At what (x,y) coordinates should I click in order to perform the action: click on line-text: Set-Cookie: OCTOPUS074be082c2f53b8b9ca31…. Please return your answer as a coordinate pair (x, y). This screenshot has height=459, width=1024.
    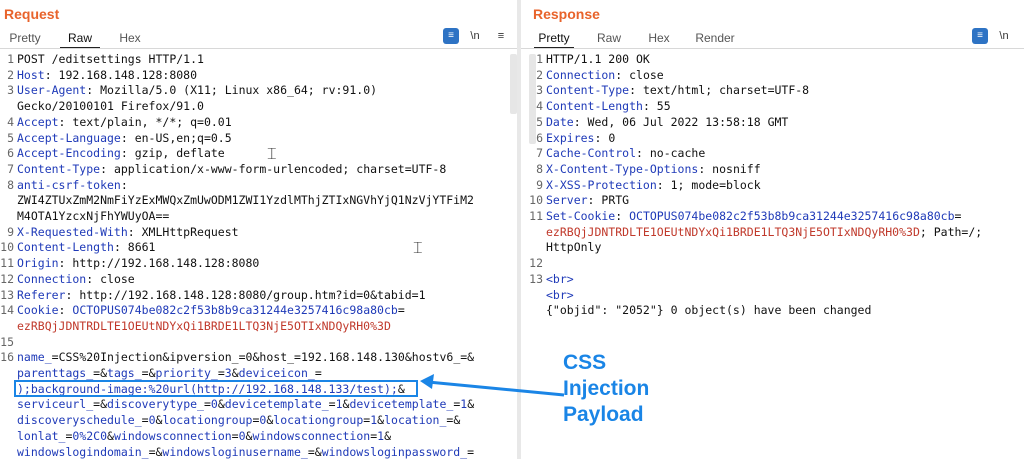
    Looking at the image, I should click on (753, 217).